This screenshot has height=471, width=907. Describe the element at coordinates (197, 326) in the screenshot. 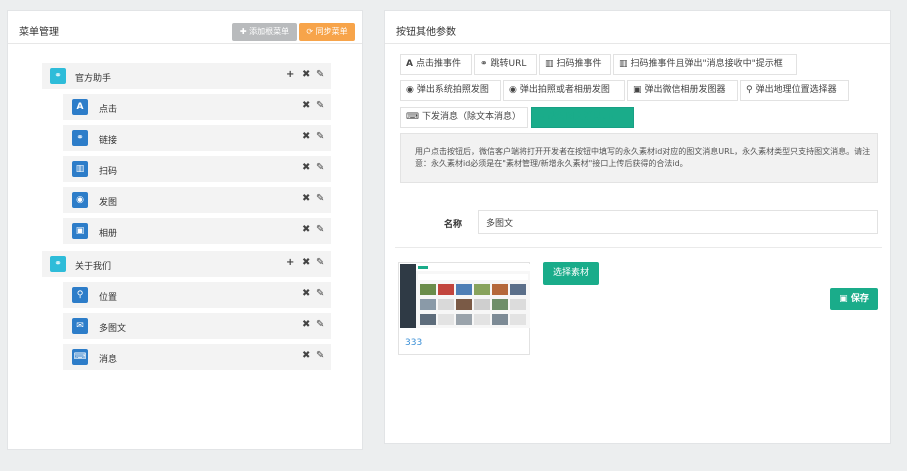

I see `menu-item-multi-news: ✉ 多图文 ✖ ✎` at that location.